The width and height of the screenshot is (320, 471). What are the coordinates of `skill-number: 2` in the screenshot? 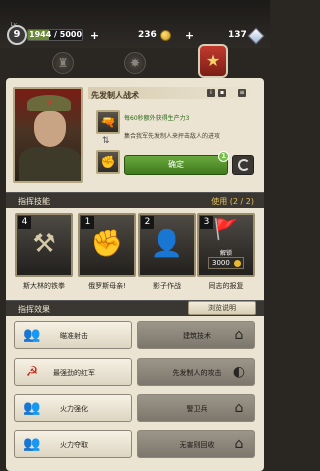 It's located at (147, 222).